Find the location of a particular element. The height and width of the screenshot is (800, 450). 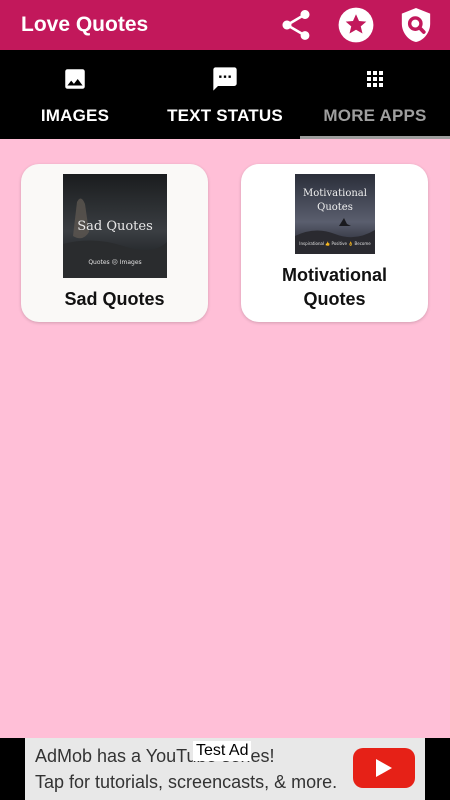

play-icon is located at coordinates (384, 768).